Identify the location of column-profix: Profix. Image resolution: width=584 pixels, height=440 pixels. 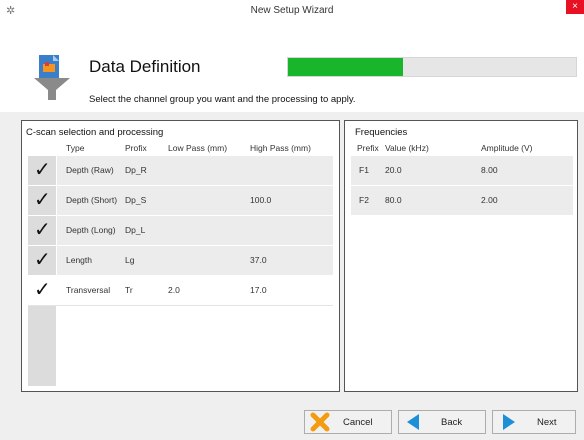
(136, 148).